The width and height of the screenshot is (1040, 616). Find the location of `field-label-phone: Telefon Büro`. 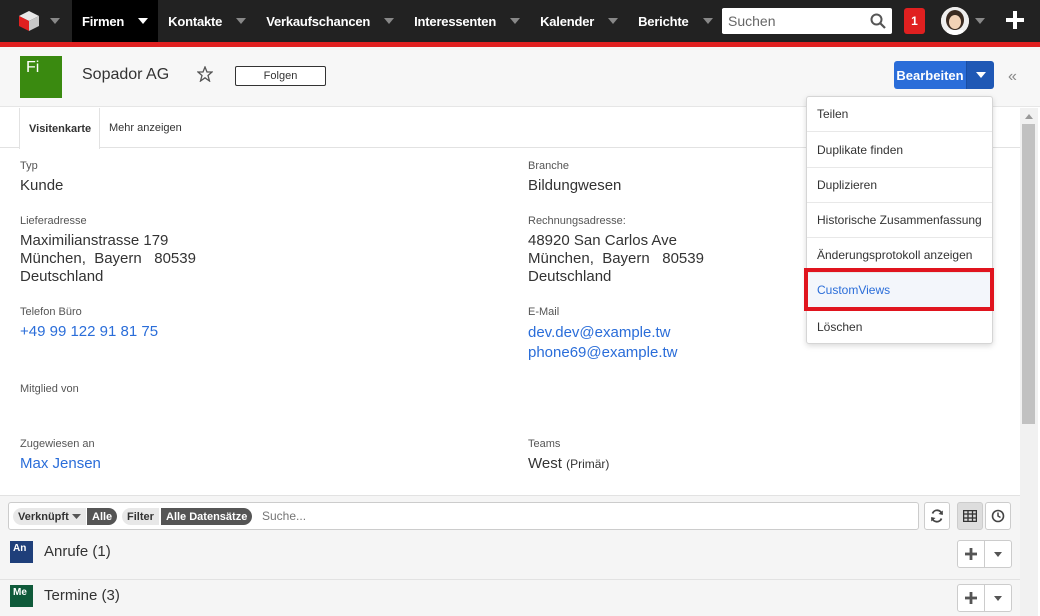

field-label-phone: Telefon Büro is located at coordinates (51, 312).